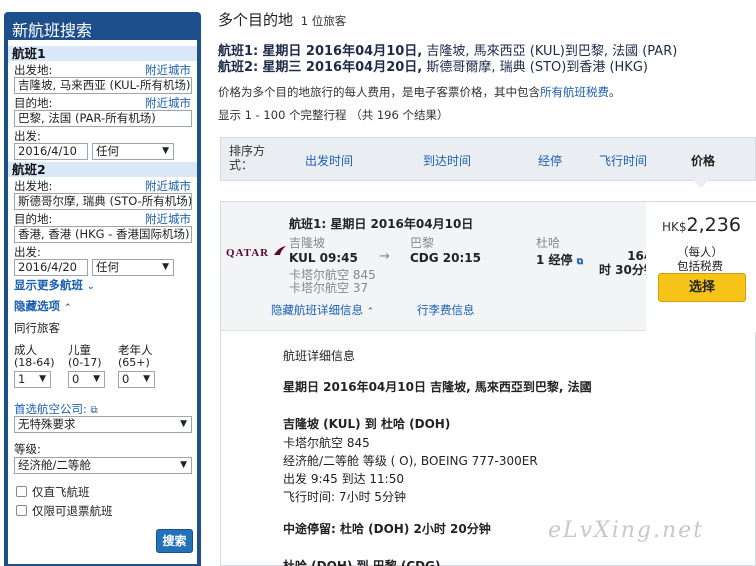 The height and width of the screenshot is (566, 756). I want to click on children-value: 0, so click(76, 379).